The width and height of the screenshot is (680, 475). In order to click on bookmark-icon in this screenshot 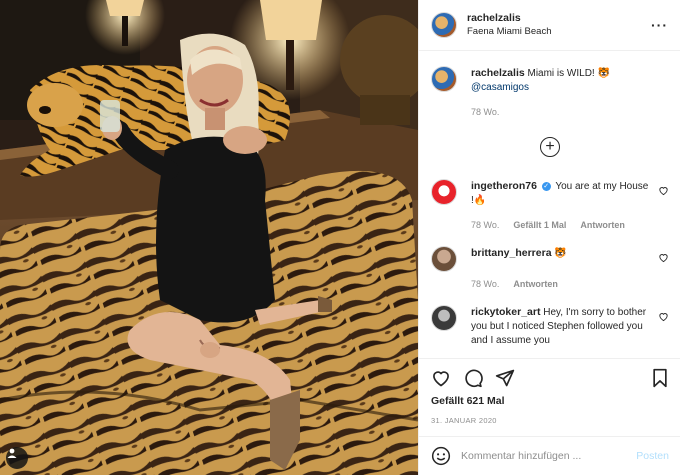, I will do `click(660, 378)`.